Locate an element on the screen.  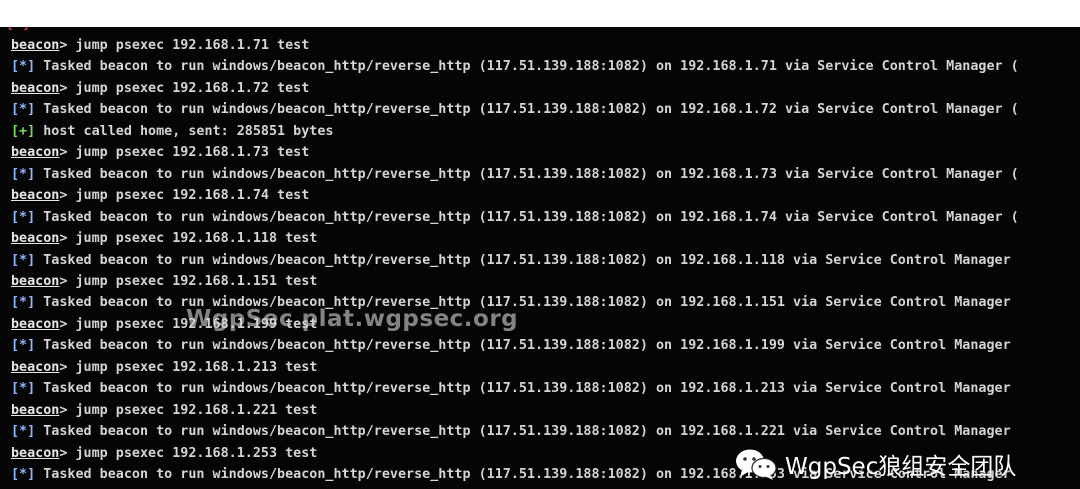
command-line: beacon> jump psexec 192.168.1.118 test is located at coordinates (164, 238).